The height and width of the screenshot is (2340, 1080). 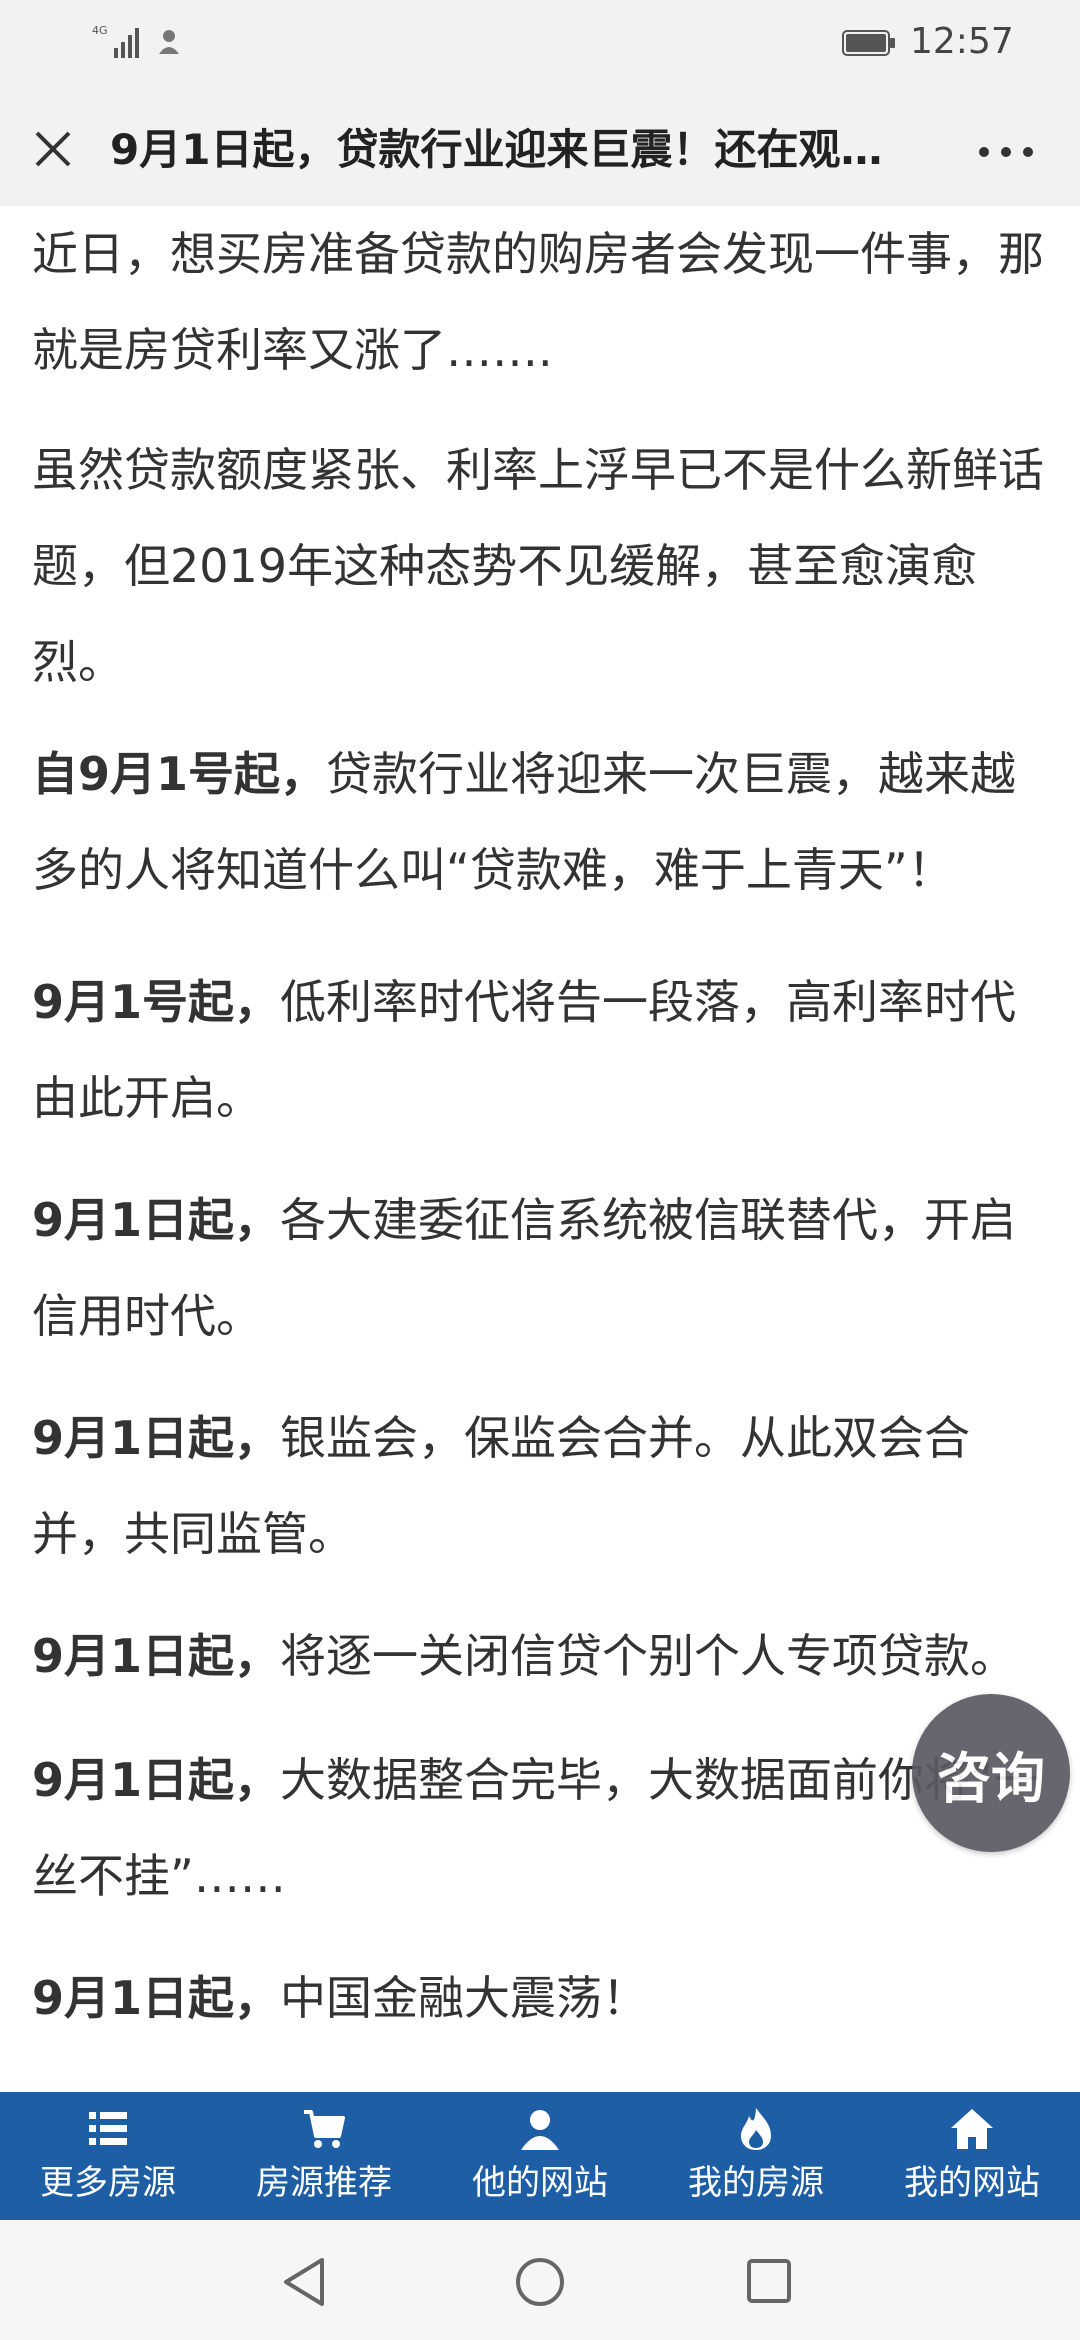 I want to click on nav-item-my-site: 我的网站, so click(x=972, y=2156).